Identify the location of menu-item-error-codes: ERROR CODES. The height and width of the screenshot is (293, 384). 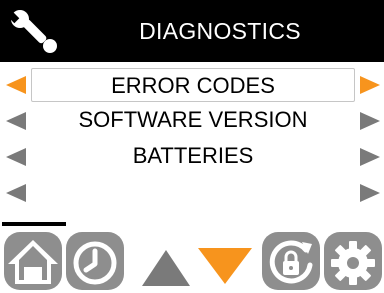
(192, 84).